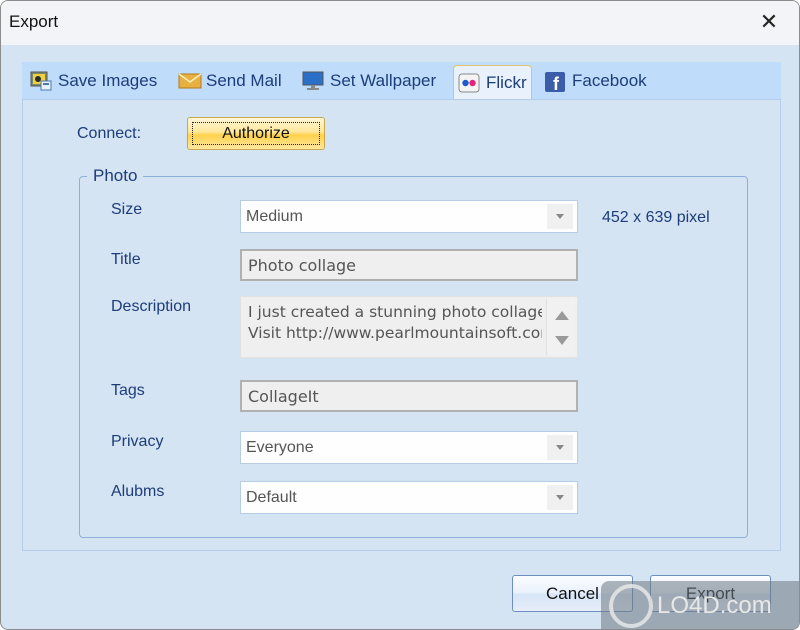 The width and height of the screenshot is (800, 630). I want to click on tab-send-mail: Send Mail, so click(230, 81).